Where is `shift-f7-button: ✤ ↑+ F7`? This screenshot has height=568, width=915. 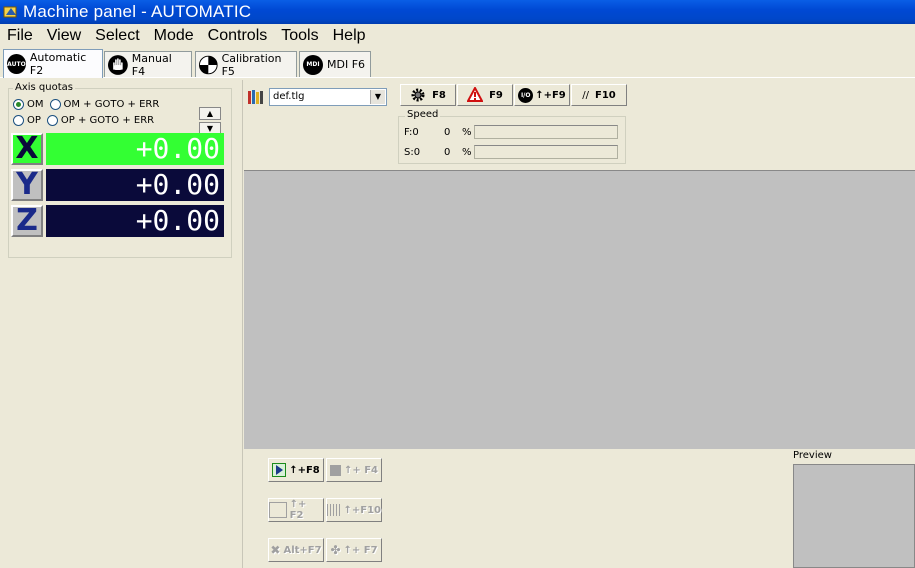
shift-f7-button: ✤ ↑+ F7 is located at coordinates (354, 550).